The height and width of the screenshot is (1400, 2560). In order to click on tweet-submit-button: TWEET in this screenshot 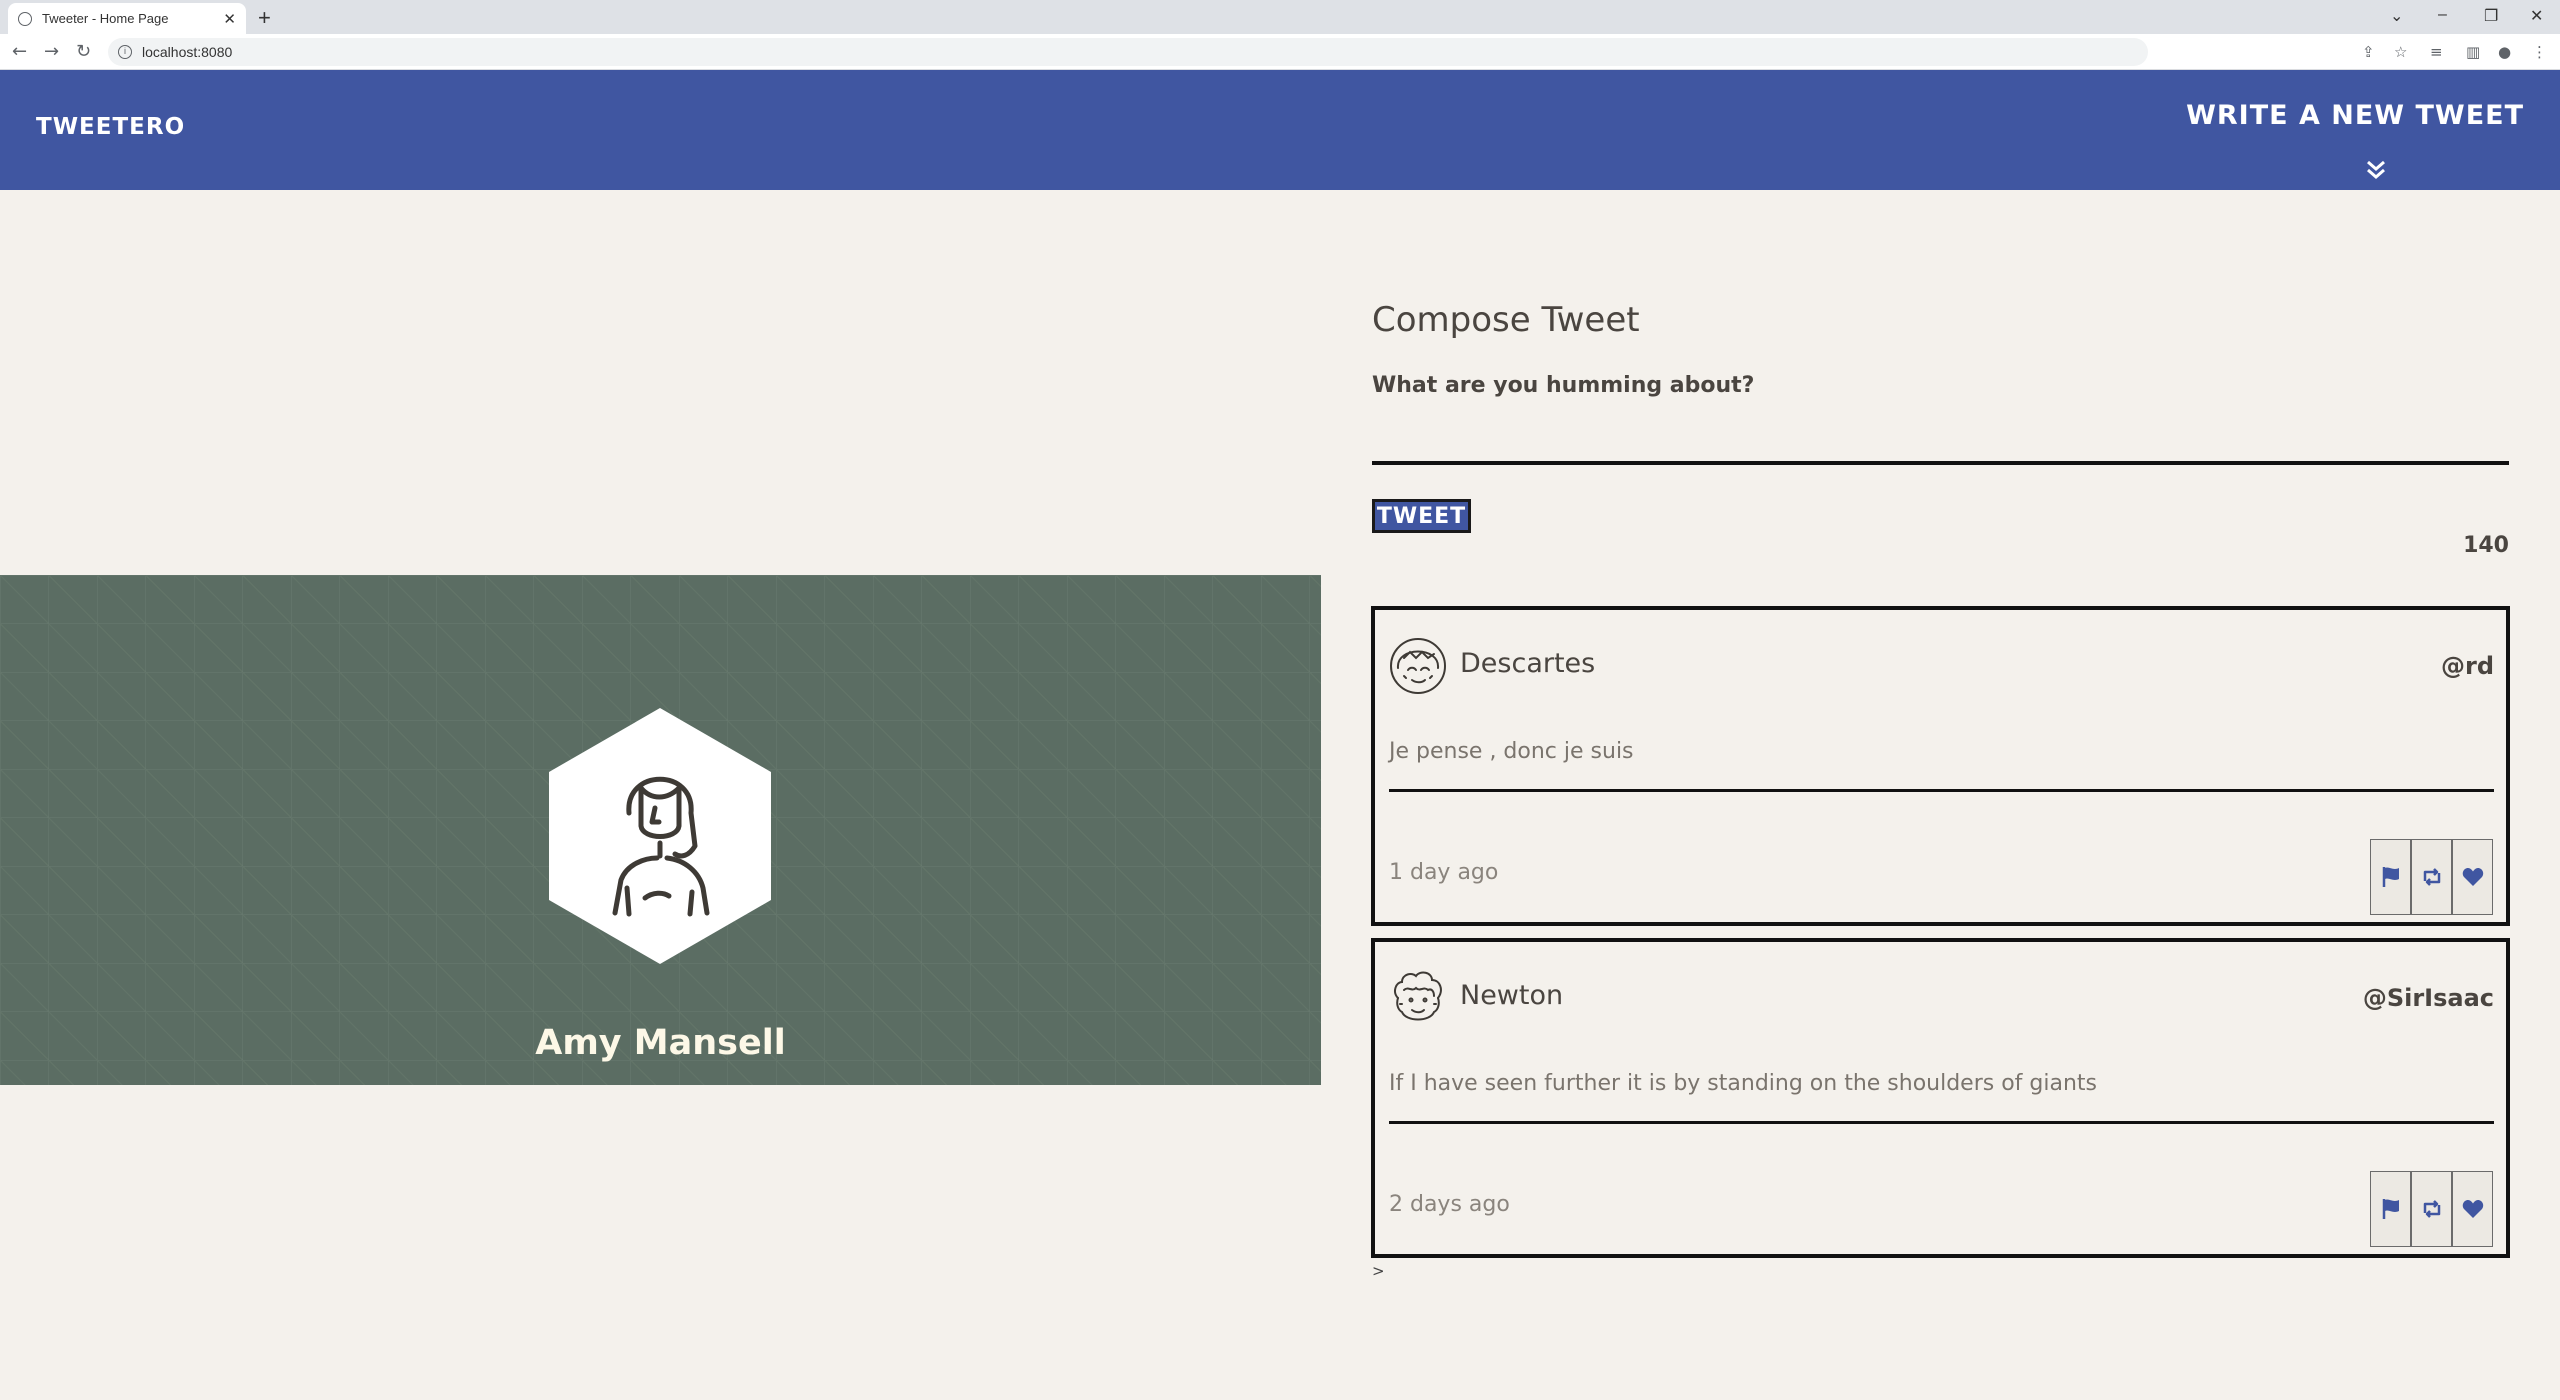, I will do `click(1421, 516)`.